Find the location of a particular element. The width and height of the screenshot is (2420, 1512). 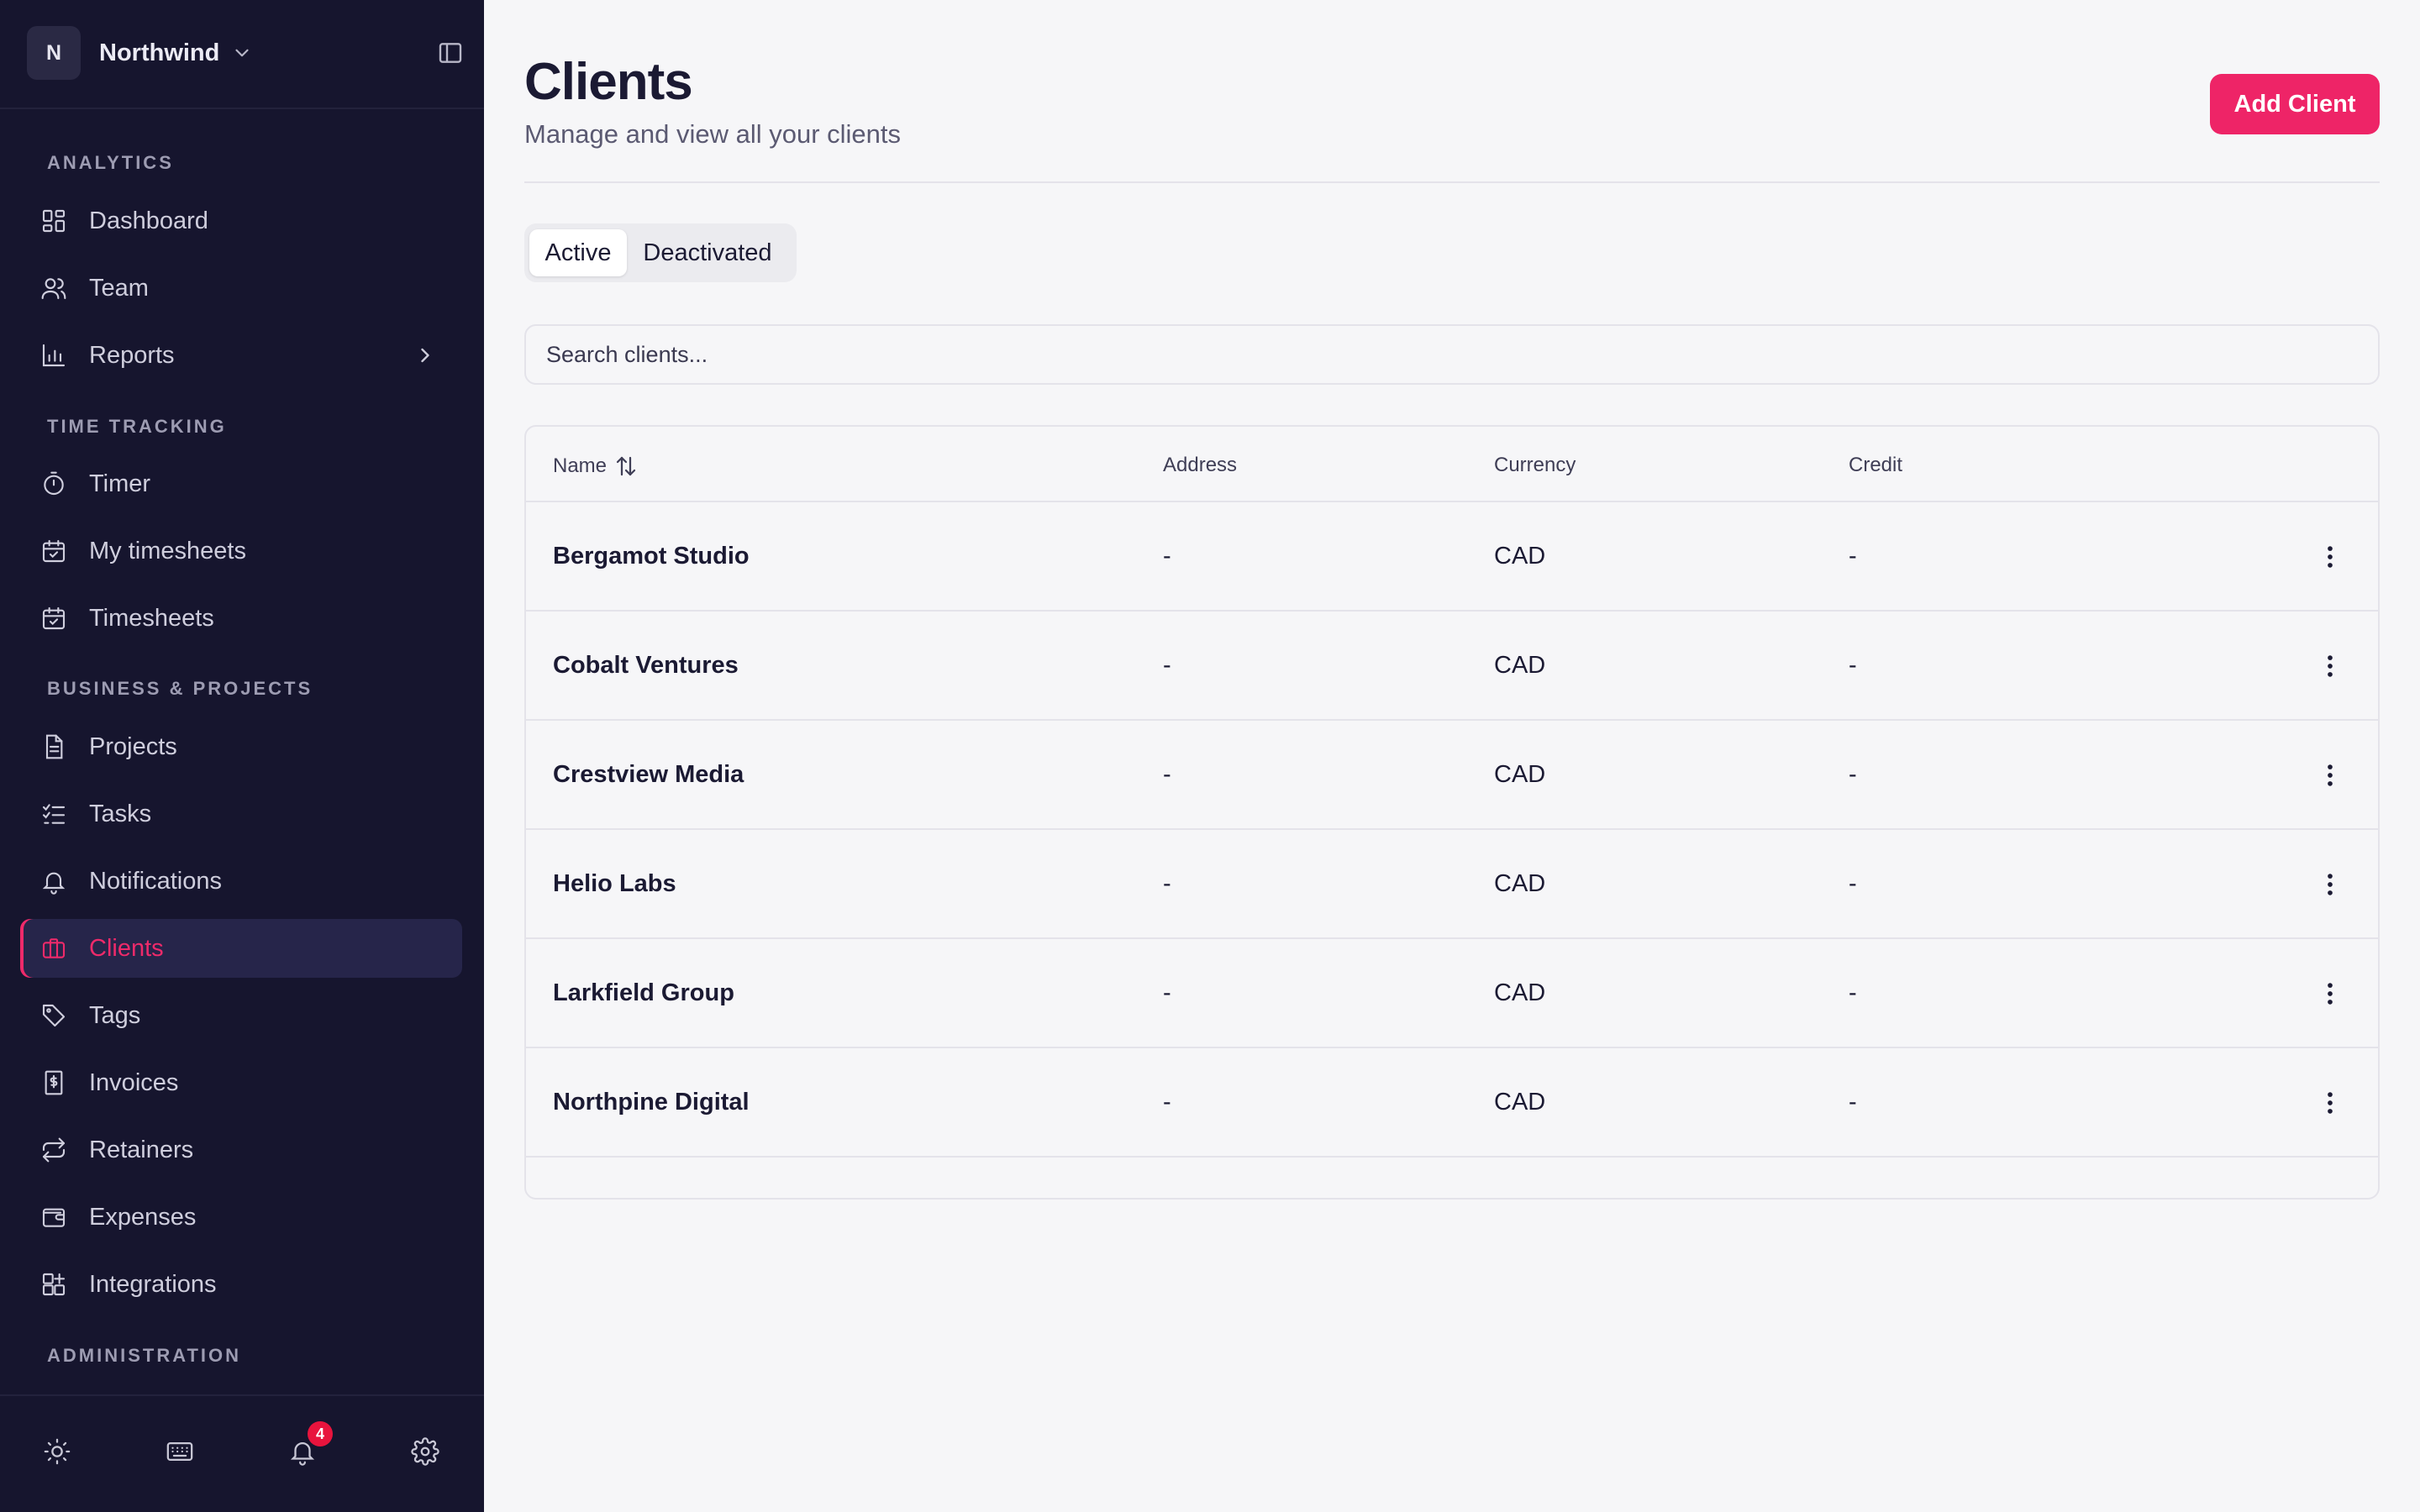

sidebar-item-label: Tags is located at coordinates (115, 1015).